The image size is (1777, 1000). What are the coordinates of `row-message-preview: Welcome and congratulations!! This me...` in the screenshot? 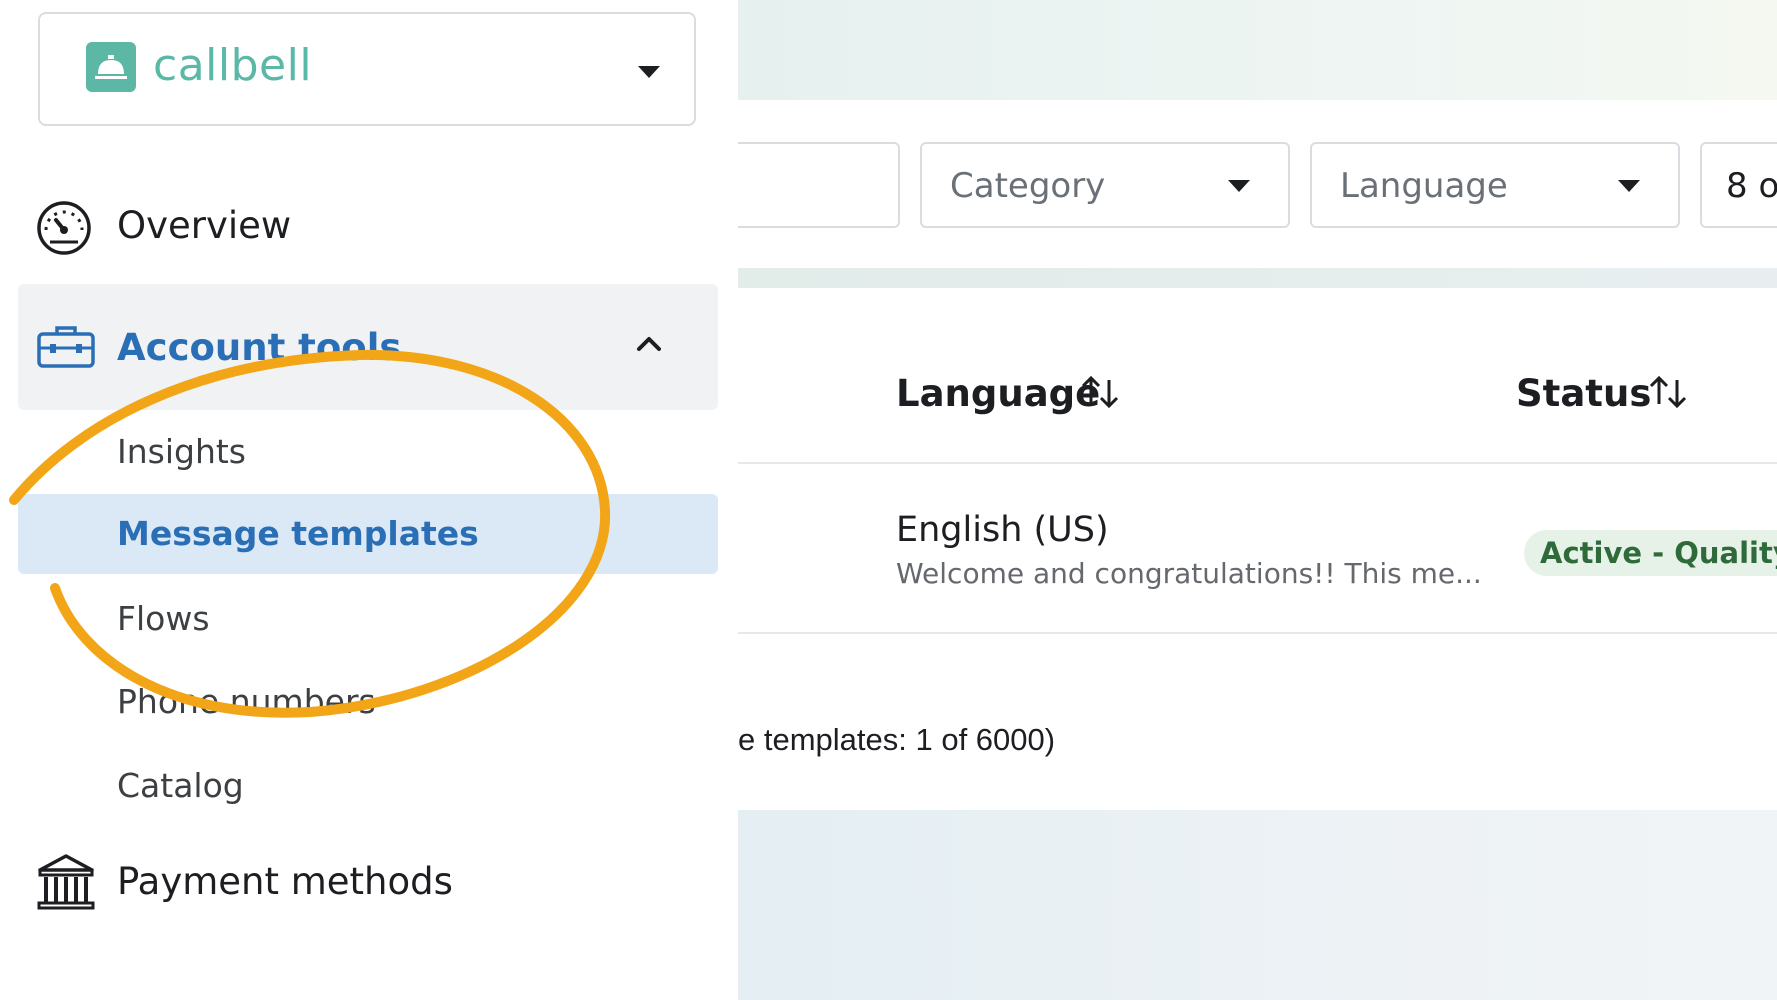 It's located at (1189, 573).